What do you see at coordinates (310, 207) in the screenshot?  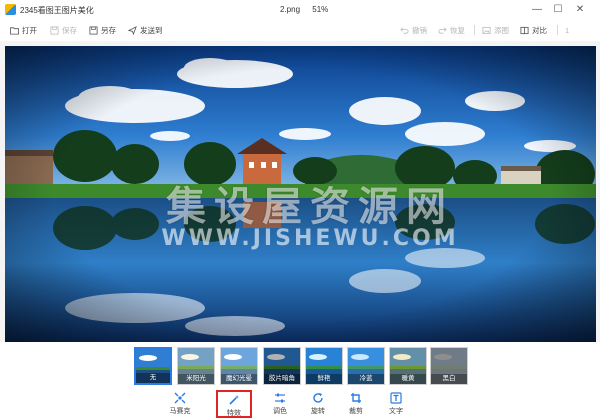 I see `watermark-text-cn: 集设屋资源网` at bounding box center [310, 207].